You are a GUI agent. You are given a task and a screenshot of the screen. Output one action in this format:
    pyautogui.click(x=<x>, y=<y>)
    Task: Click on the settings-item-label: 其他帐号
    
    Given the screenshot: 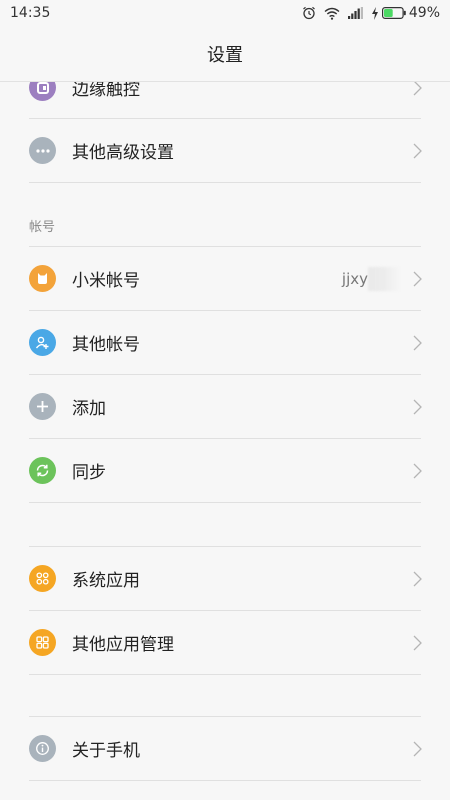 What is the action you would take?
    pyautogui.click(x=106, y=345)
    